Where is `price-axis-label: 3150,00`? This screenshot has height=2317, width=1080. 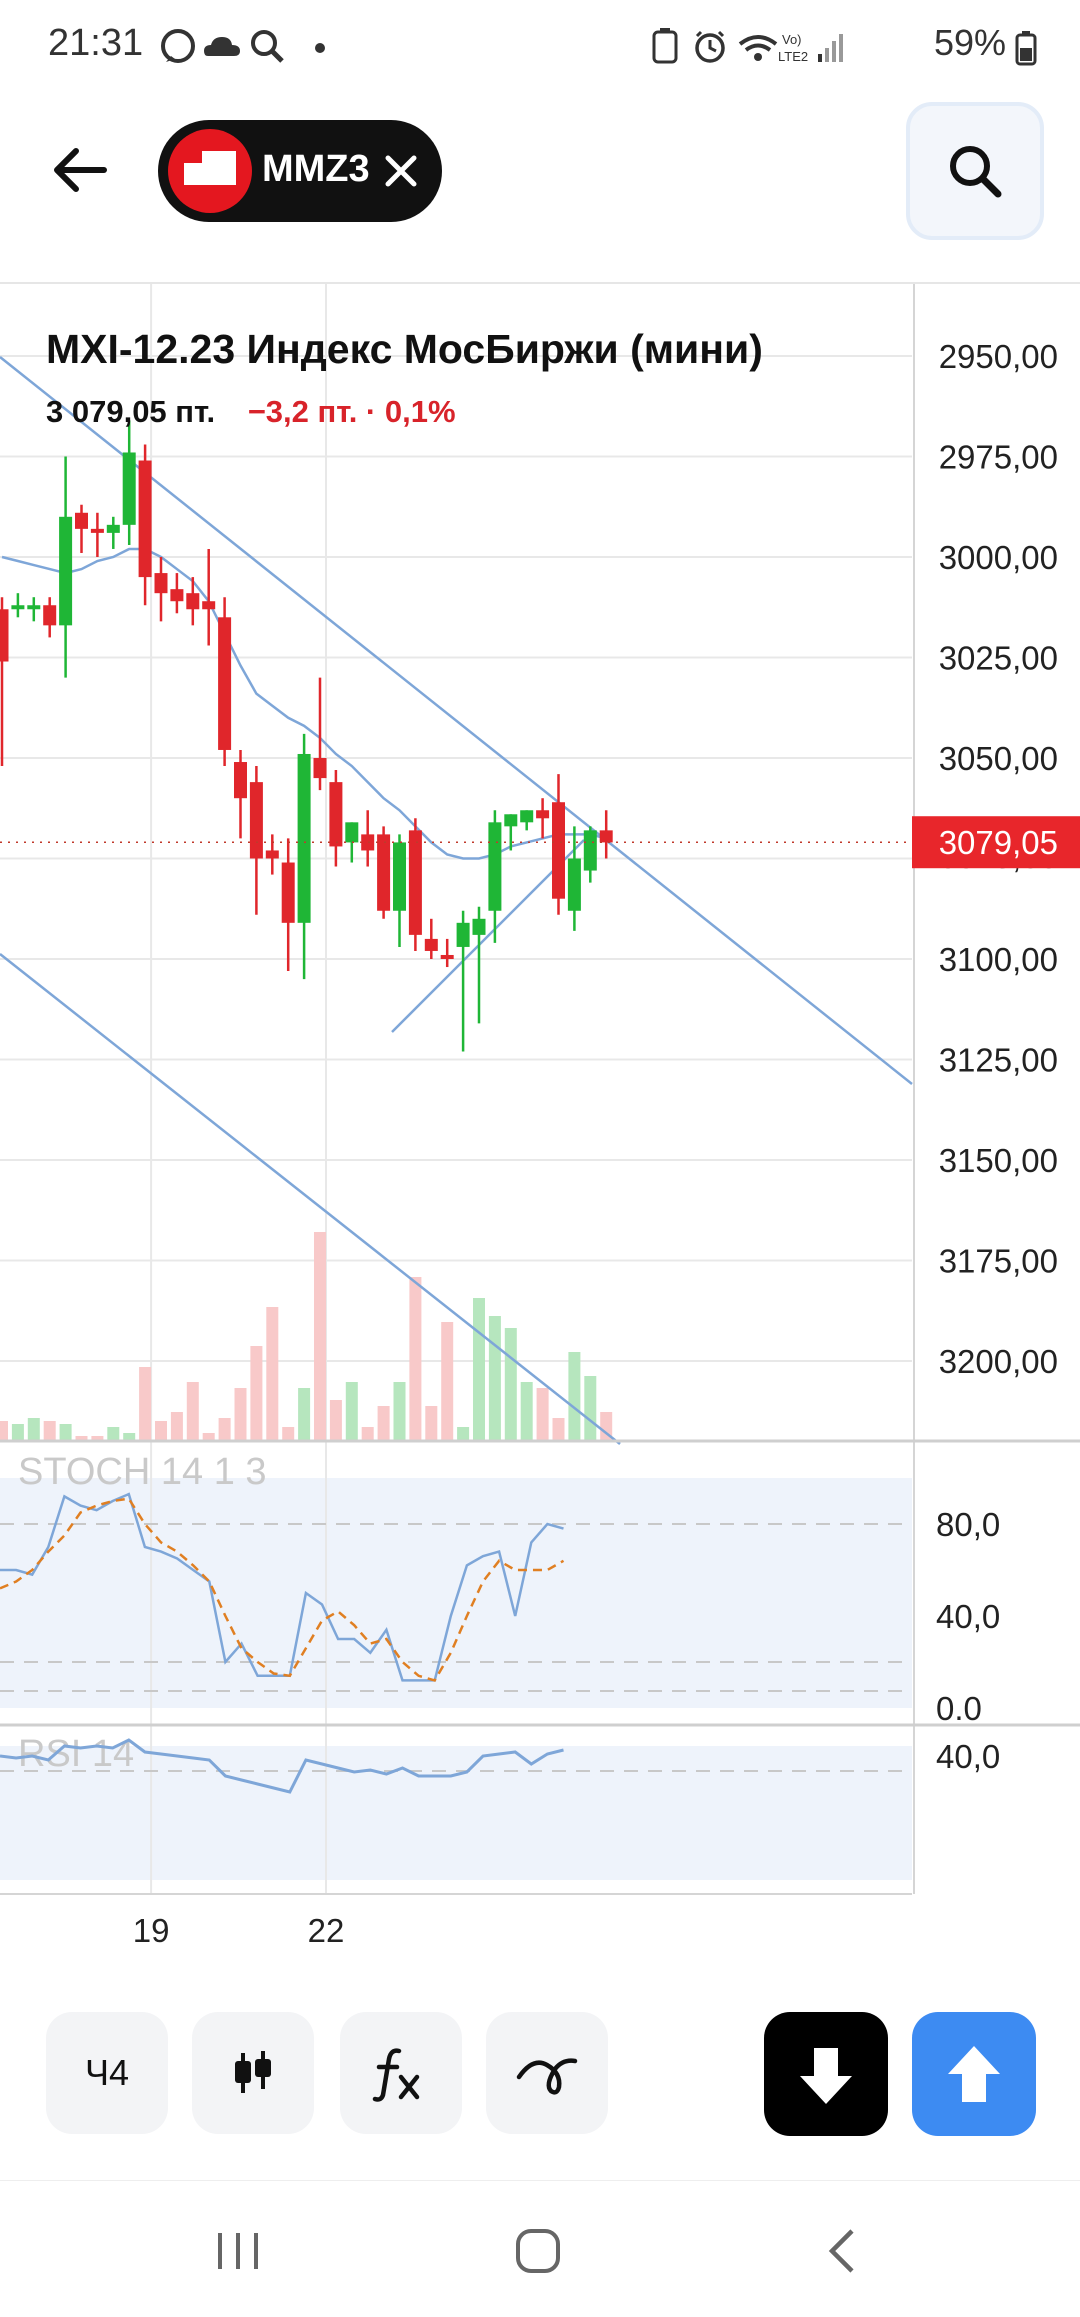
price-axis-label: 3150,00 is located at coordinates (998, 1160).